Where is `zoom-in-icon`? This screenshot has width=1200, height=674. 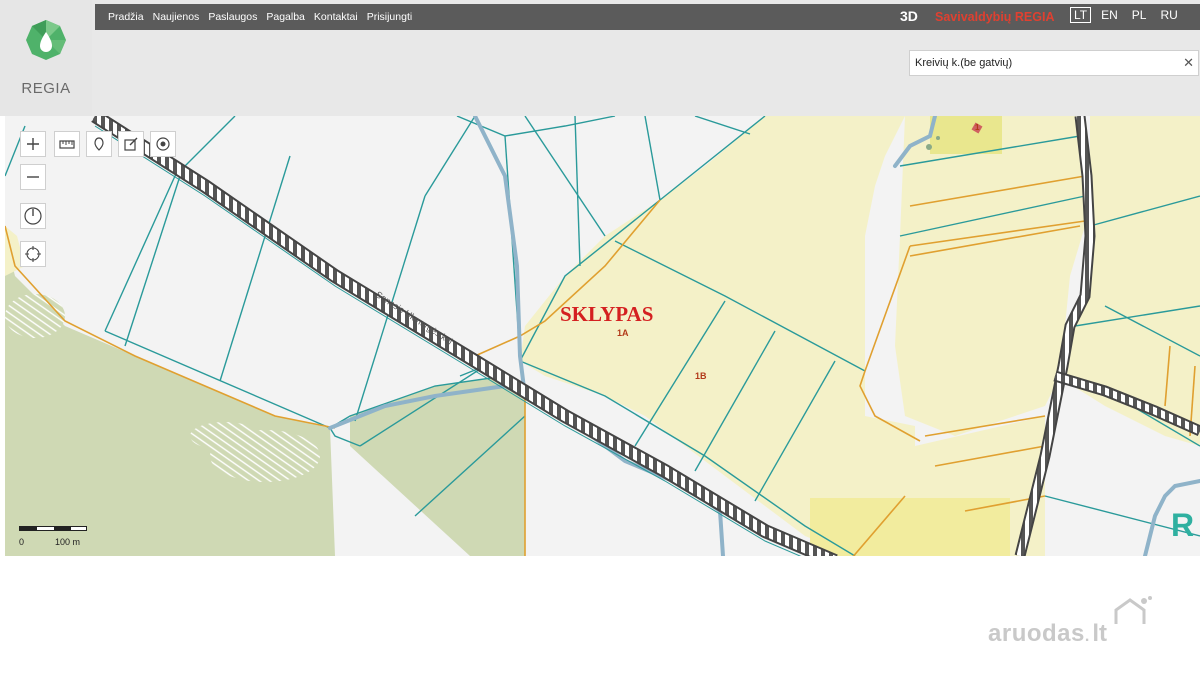 zoom-in-icon is located at coordinates (33, 144).